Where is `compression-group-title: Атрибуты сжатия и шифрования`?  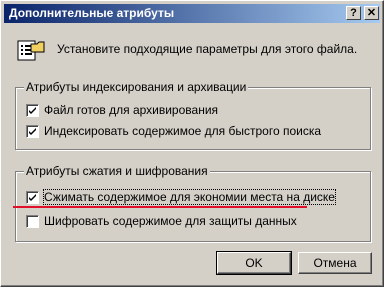 compression-group-title: Атрибуты сжатия и шифрования is located at coordinates (117, 171).